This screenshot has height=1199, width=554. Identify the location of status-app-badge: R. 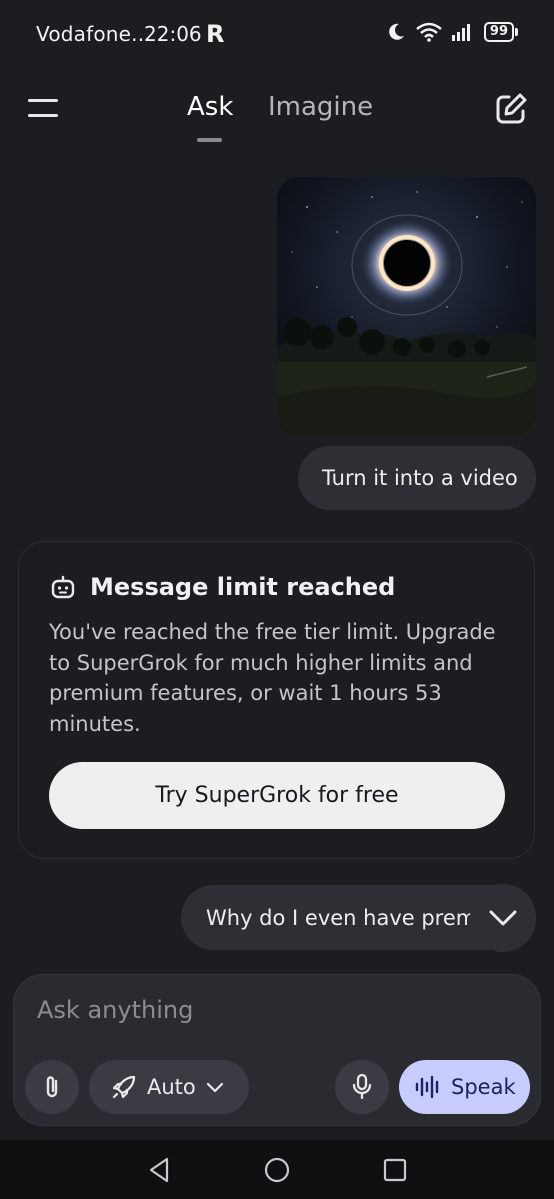
(215, 34).